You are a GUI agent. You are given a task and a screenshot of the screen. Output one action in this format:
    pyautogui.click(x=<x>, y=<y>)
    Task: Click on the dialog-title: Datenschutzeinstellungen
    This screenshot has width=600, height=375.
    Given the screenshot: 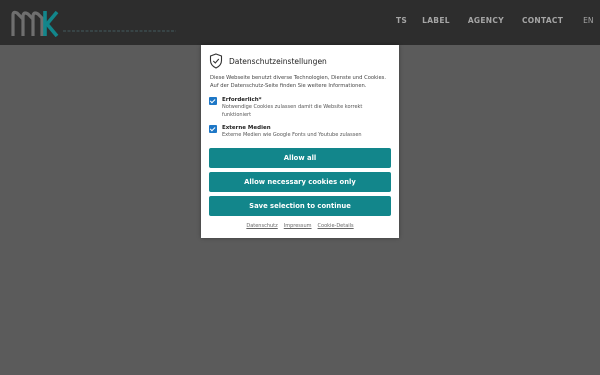 What is the action you would take?
    pyautogui.click(x=278, y=61)
    